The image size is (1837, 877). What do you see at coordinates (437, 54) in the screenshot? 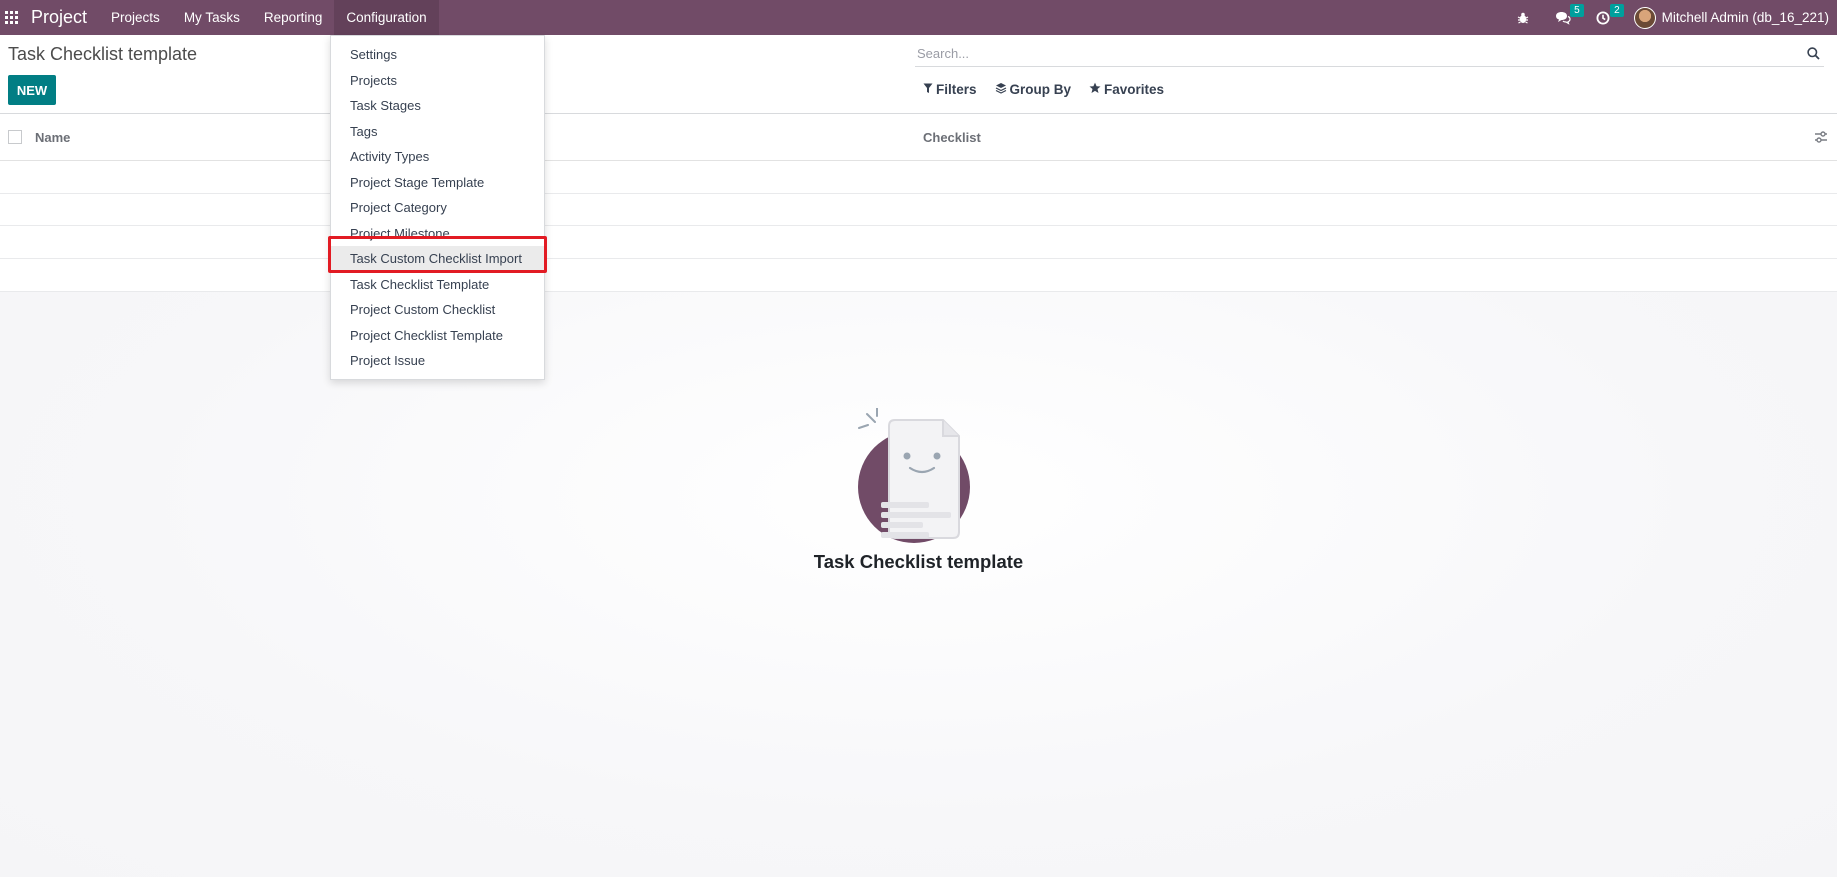
I see `config-item-settings: Settings` at bounding box center [437, 54].